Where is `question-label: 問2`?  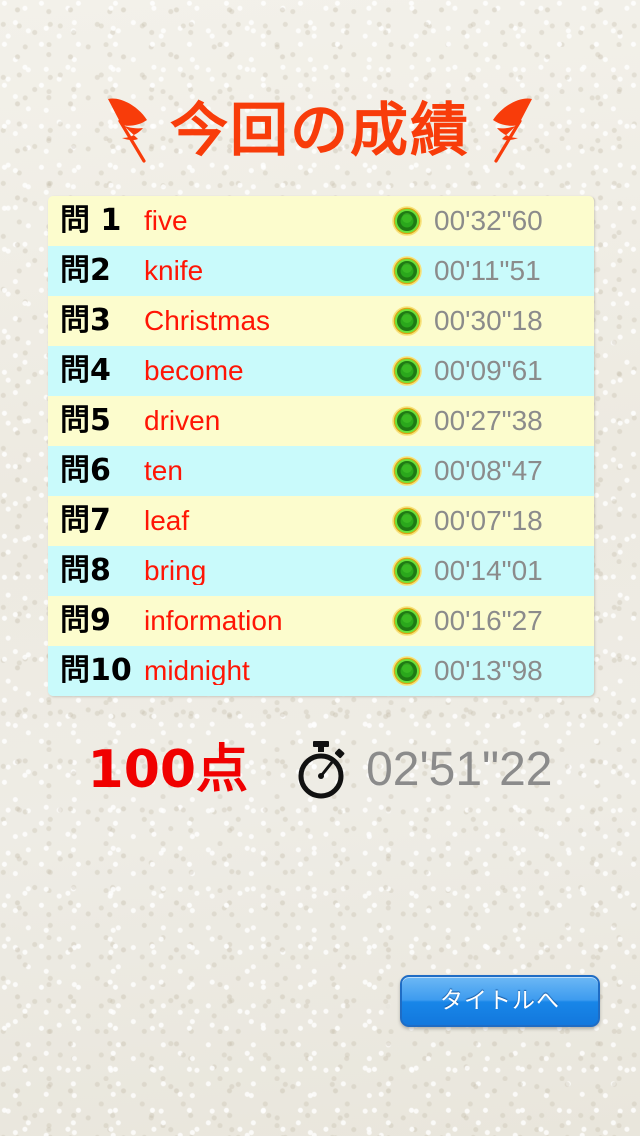 question-label: 問2 is located at coordinates (85, 270).